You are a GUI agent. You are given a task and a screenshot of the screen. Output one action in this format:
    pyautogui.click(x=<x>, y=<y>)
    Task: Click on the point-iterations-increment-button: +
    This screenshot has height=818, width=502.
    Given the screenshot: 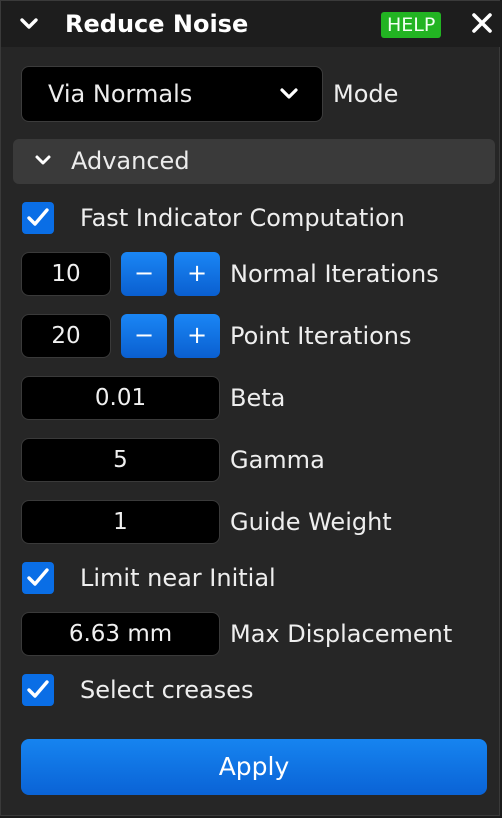 What is the action you would take?
    pyautogui.click(x=197, y=336)
    